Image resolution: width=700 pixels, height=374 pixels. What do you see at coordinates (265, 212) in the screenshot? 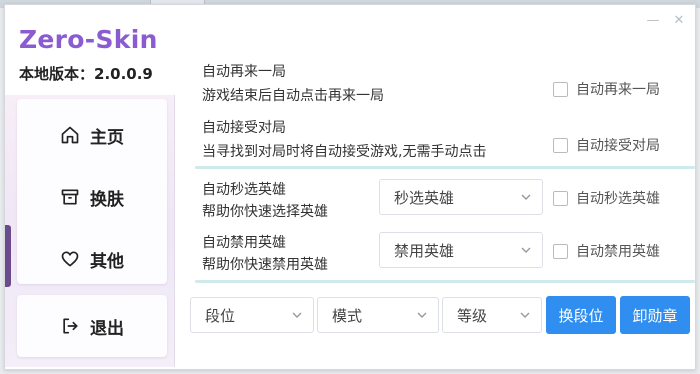
I see `option-description: 帮助你快速选择英雄` at bounding box center [265, 212].